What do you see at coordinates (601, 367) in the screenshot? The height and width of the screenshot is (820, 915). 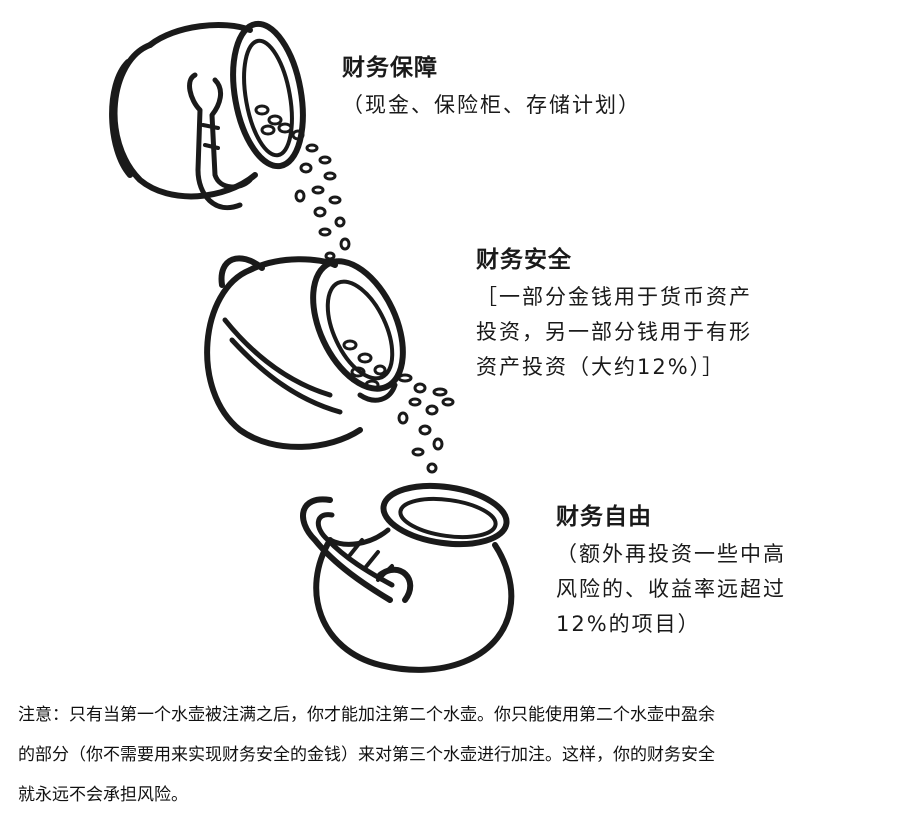 I see `jug-label-line: 资产投资（大约12%）］` at bounding box center [601, 367].